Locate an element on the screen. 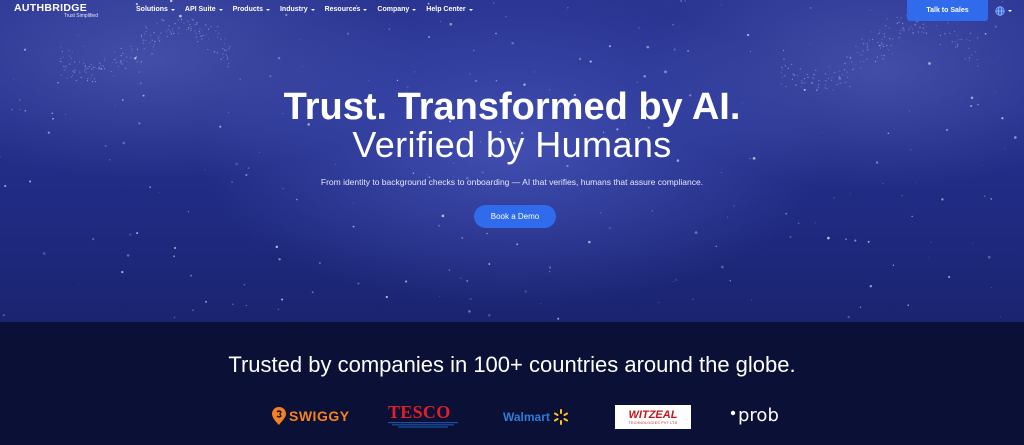  menu-item-label: Solutions is located at coordinates (152, 9).